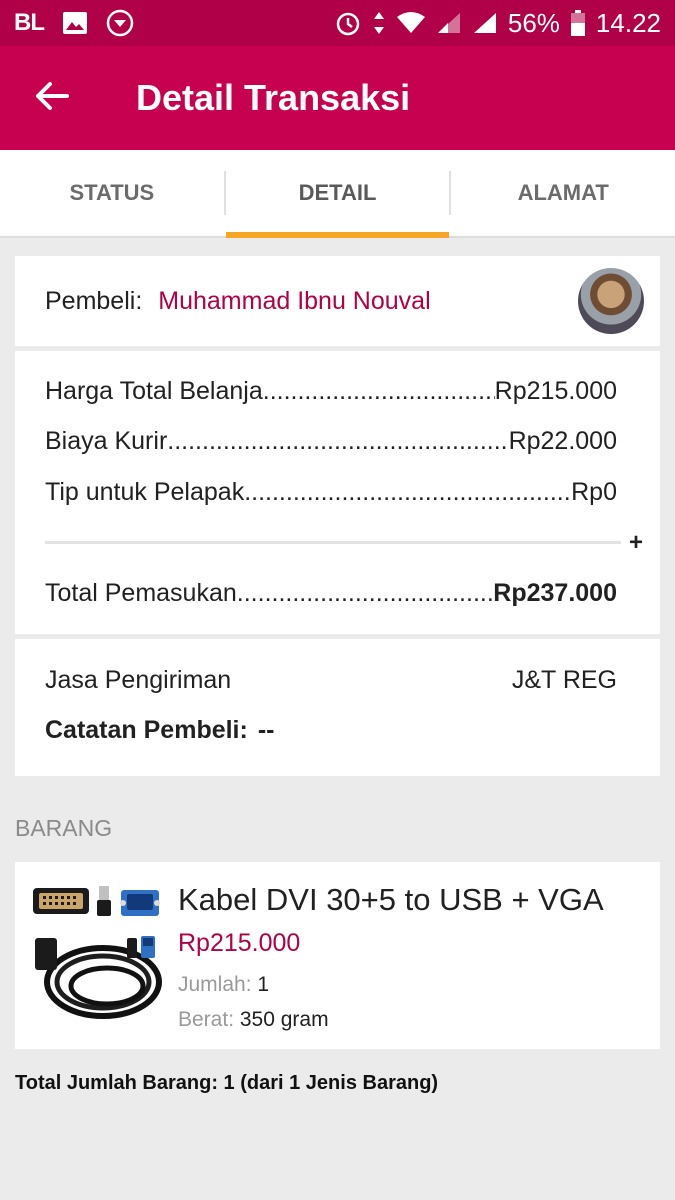 Image resolution: width=675 pixels, height=1200 pixels. What do you see at coordinates (106, 441) in the screenshot?
I see `summary-label: Biaya Kurir` at bounding box center [106, 441].